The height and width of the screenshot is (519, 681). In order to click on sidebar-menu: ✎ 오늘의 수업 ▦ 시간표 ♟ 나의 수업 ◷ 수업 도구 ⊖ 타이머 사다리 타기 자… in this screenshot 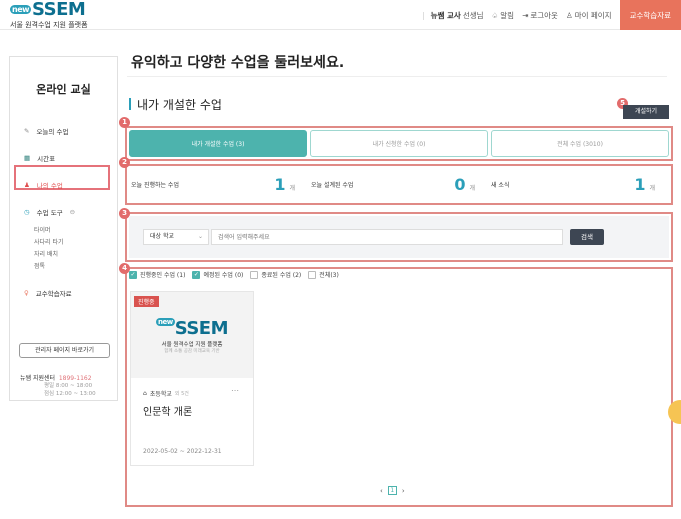, I will do `click(63, 211)`.